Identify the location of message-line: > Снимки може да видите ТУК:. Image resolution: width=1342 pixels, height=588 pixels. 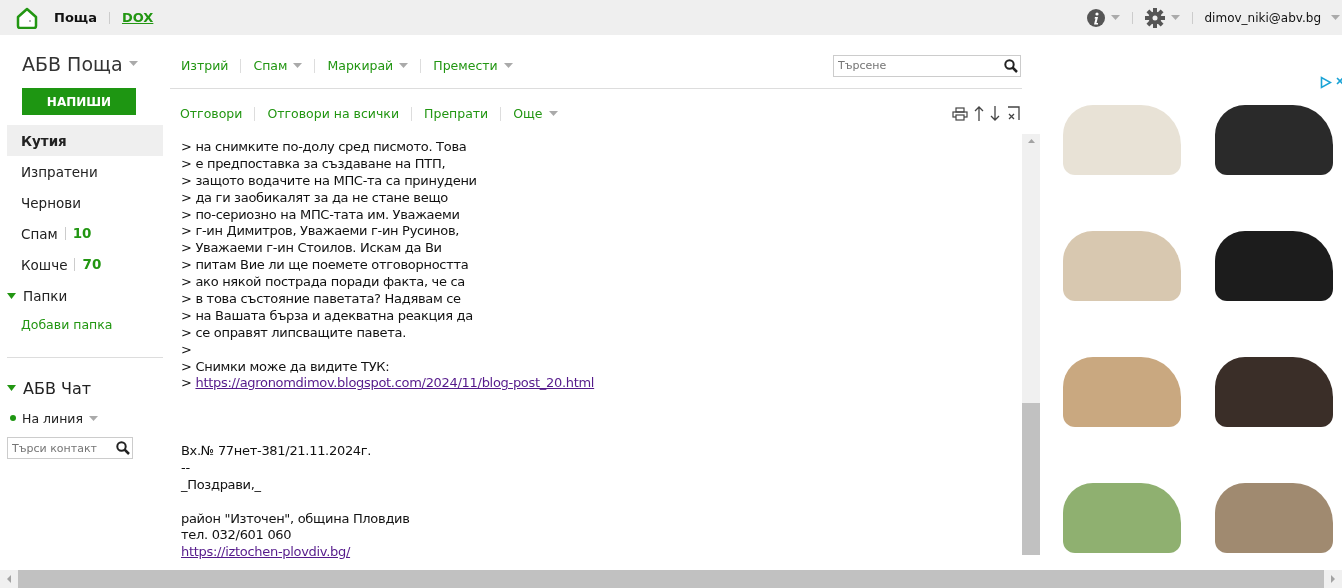
(286, 367).